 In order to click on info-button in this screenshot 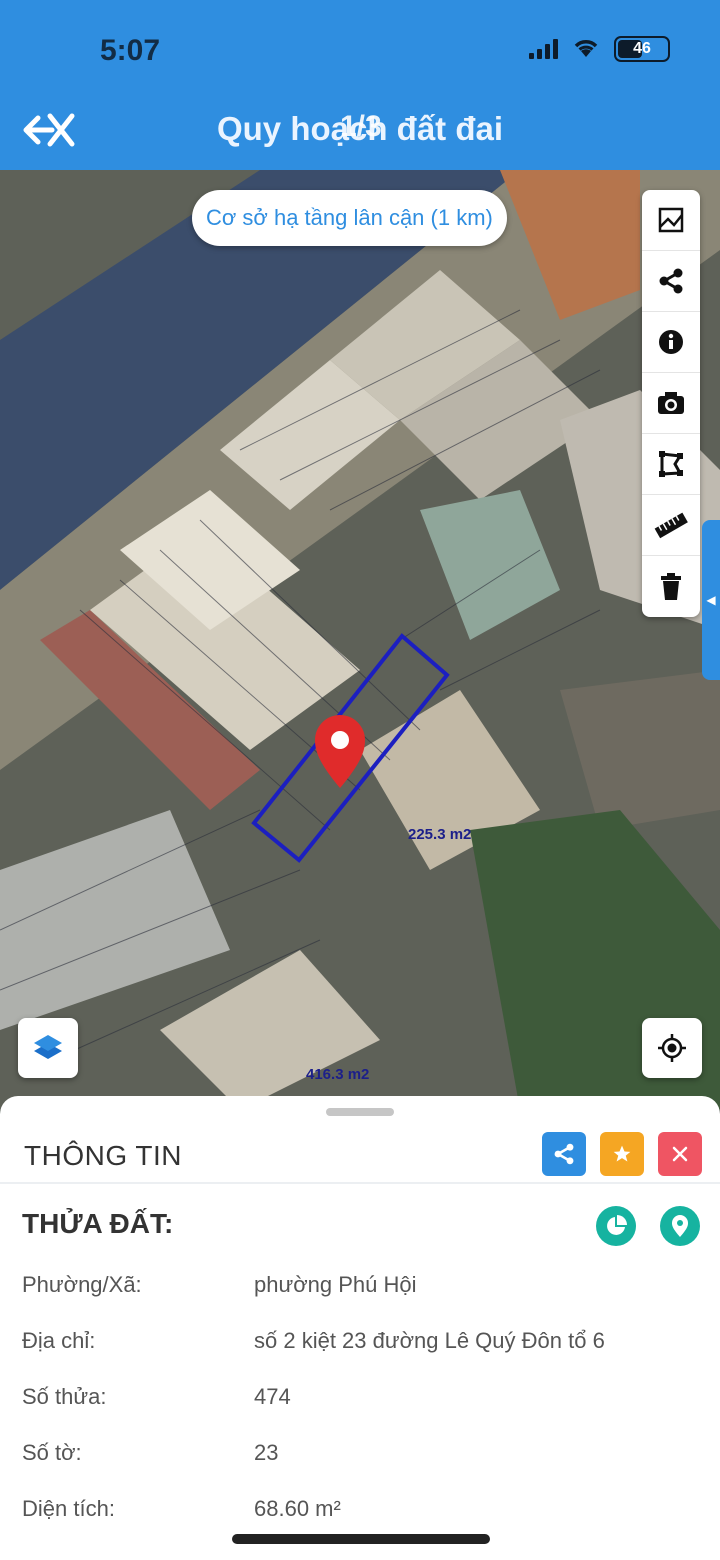, I will do `click(671, 342)`.